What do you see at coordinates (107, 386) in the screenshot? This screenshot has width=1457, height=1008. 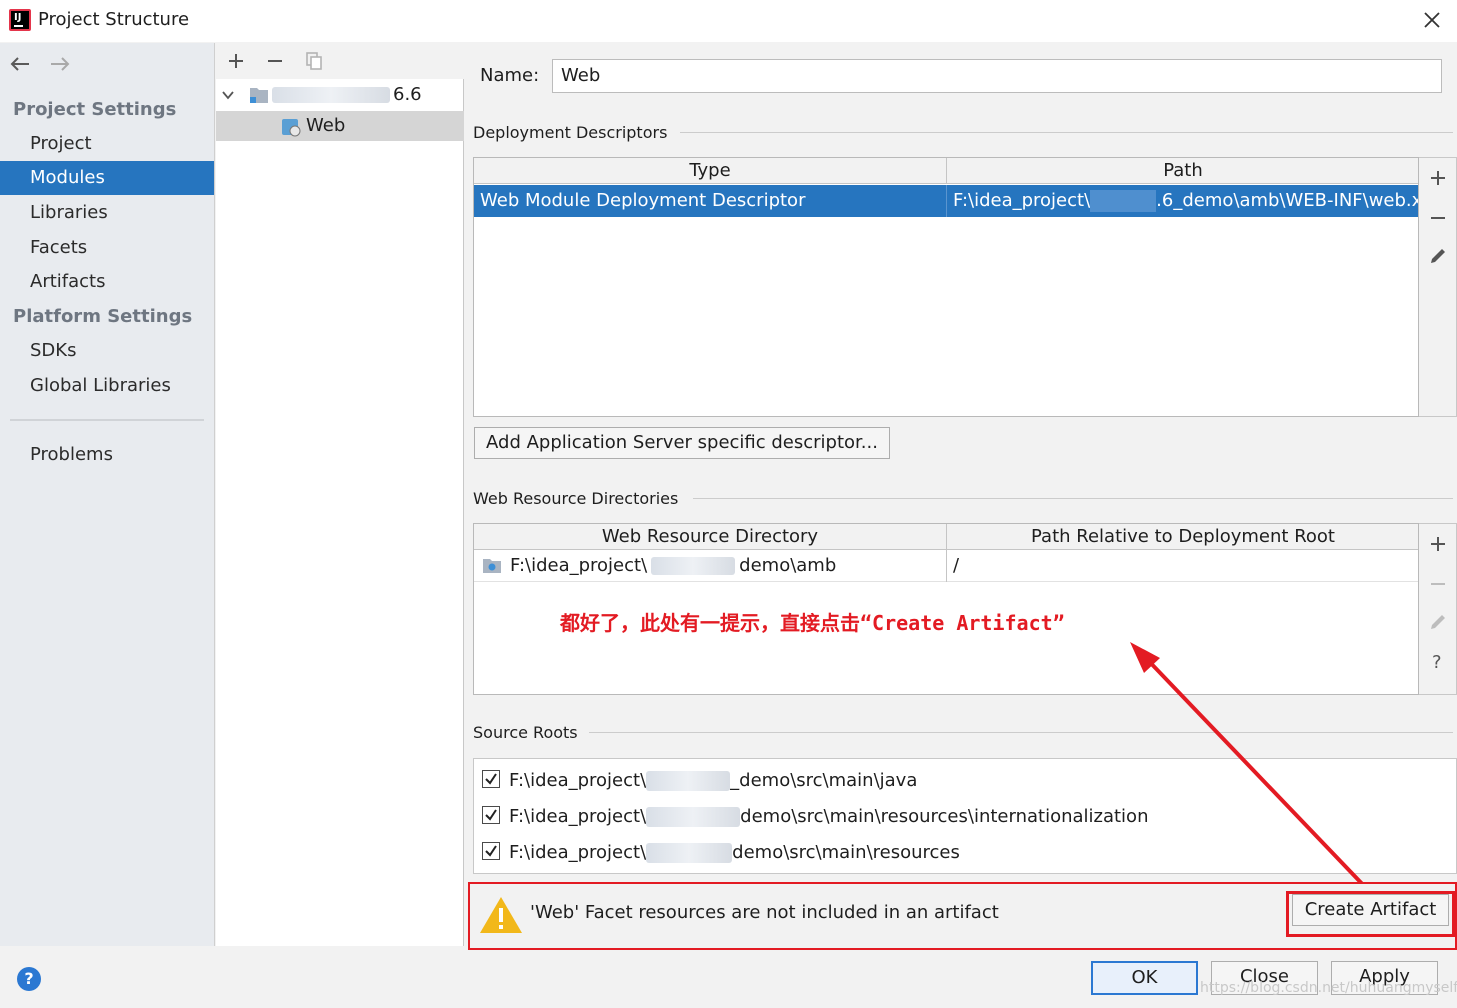 I see `nav-item-global-libraries: Global Libraries` at bounding box center [107, 386].